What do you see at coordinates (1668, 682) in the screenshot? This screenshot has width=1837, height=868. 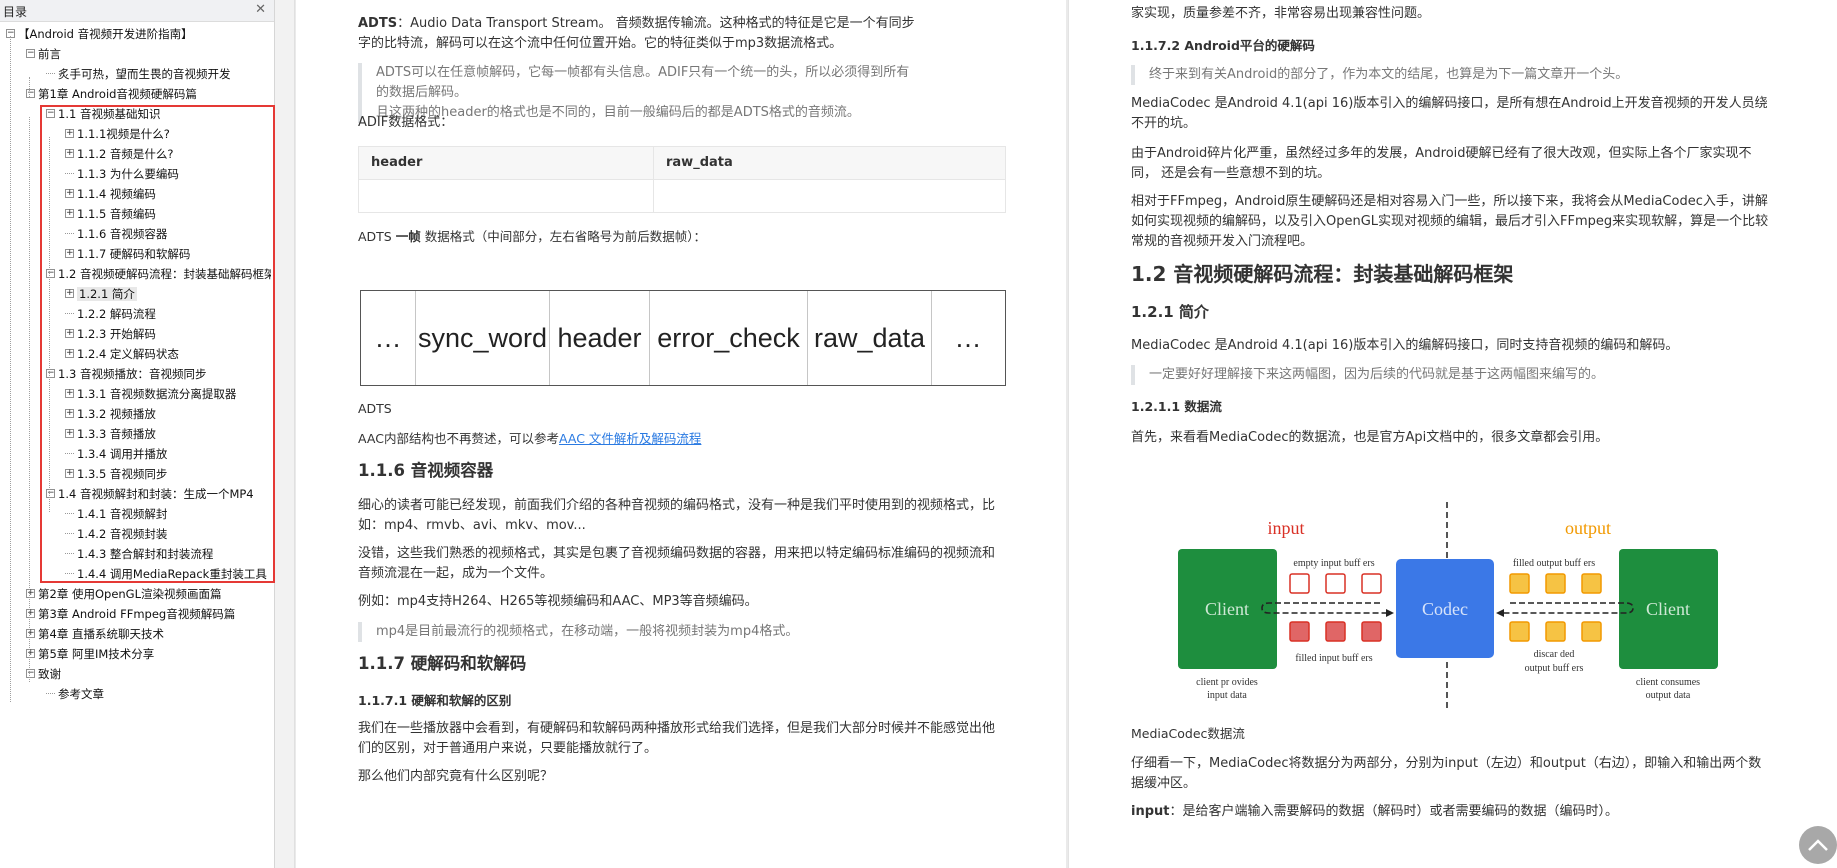 I see `client-consumes-label-1: client consumes` at bounding box center [1668, 682].